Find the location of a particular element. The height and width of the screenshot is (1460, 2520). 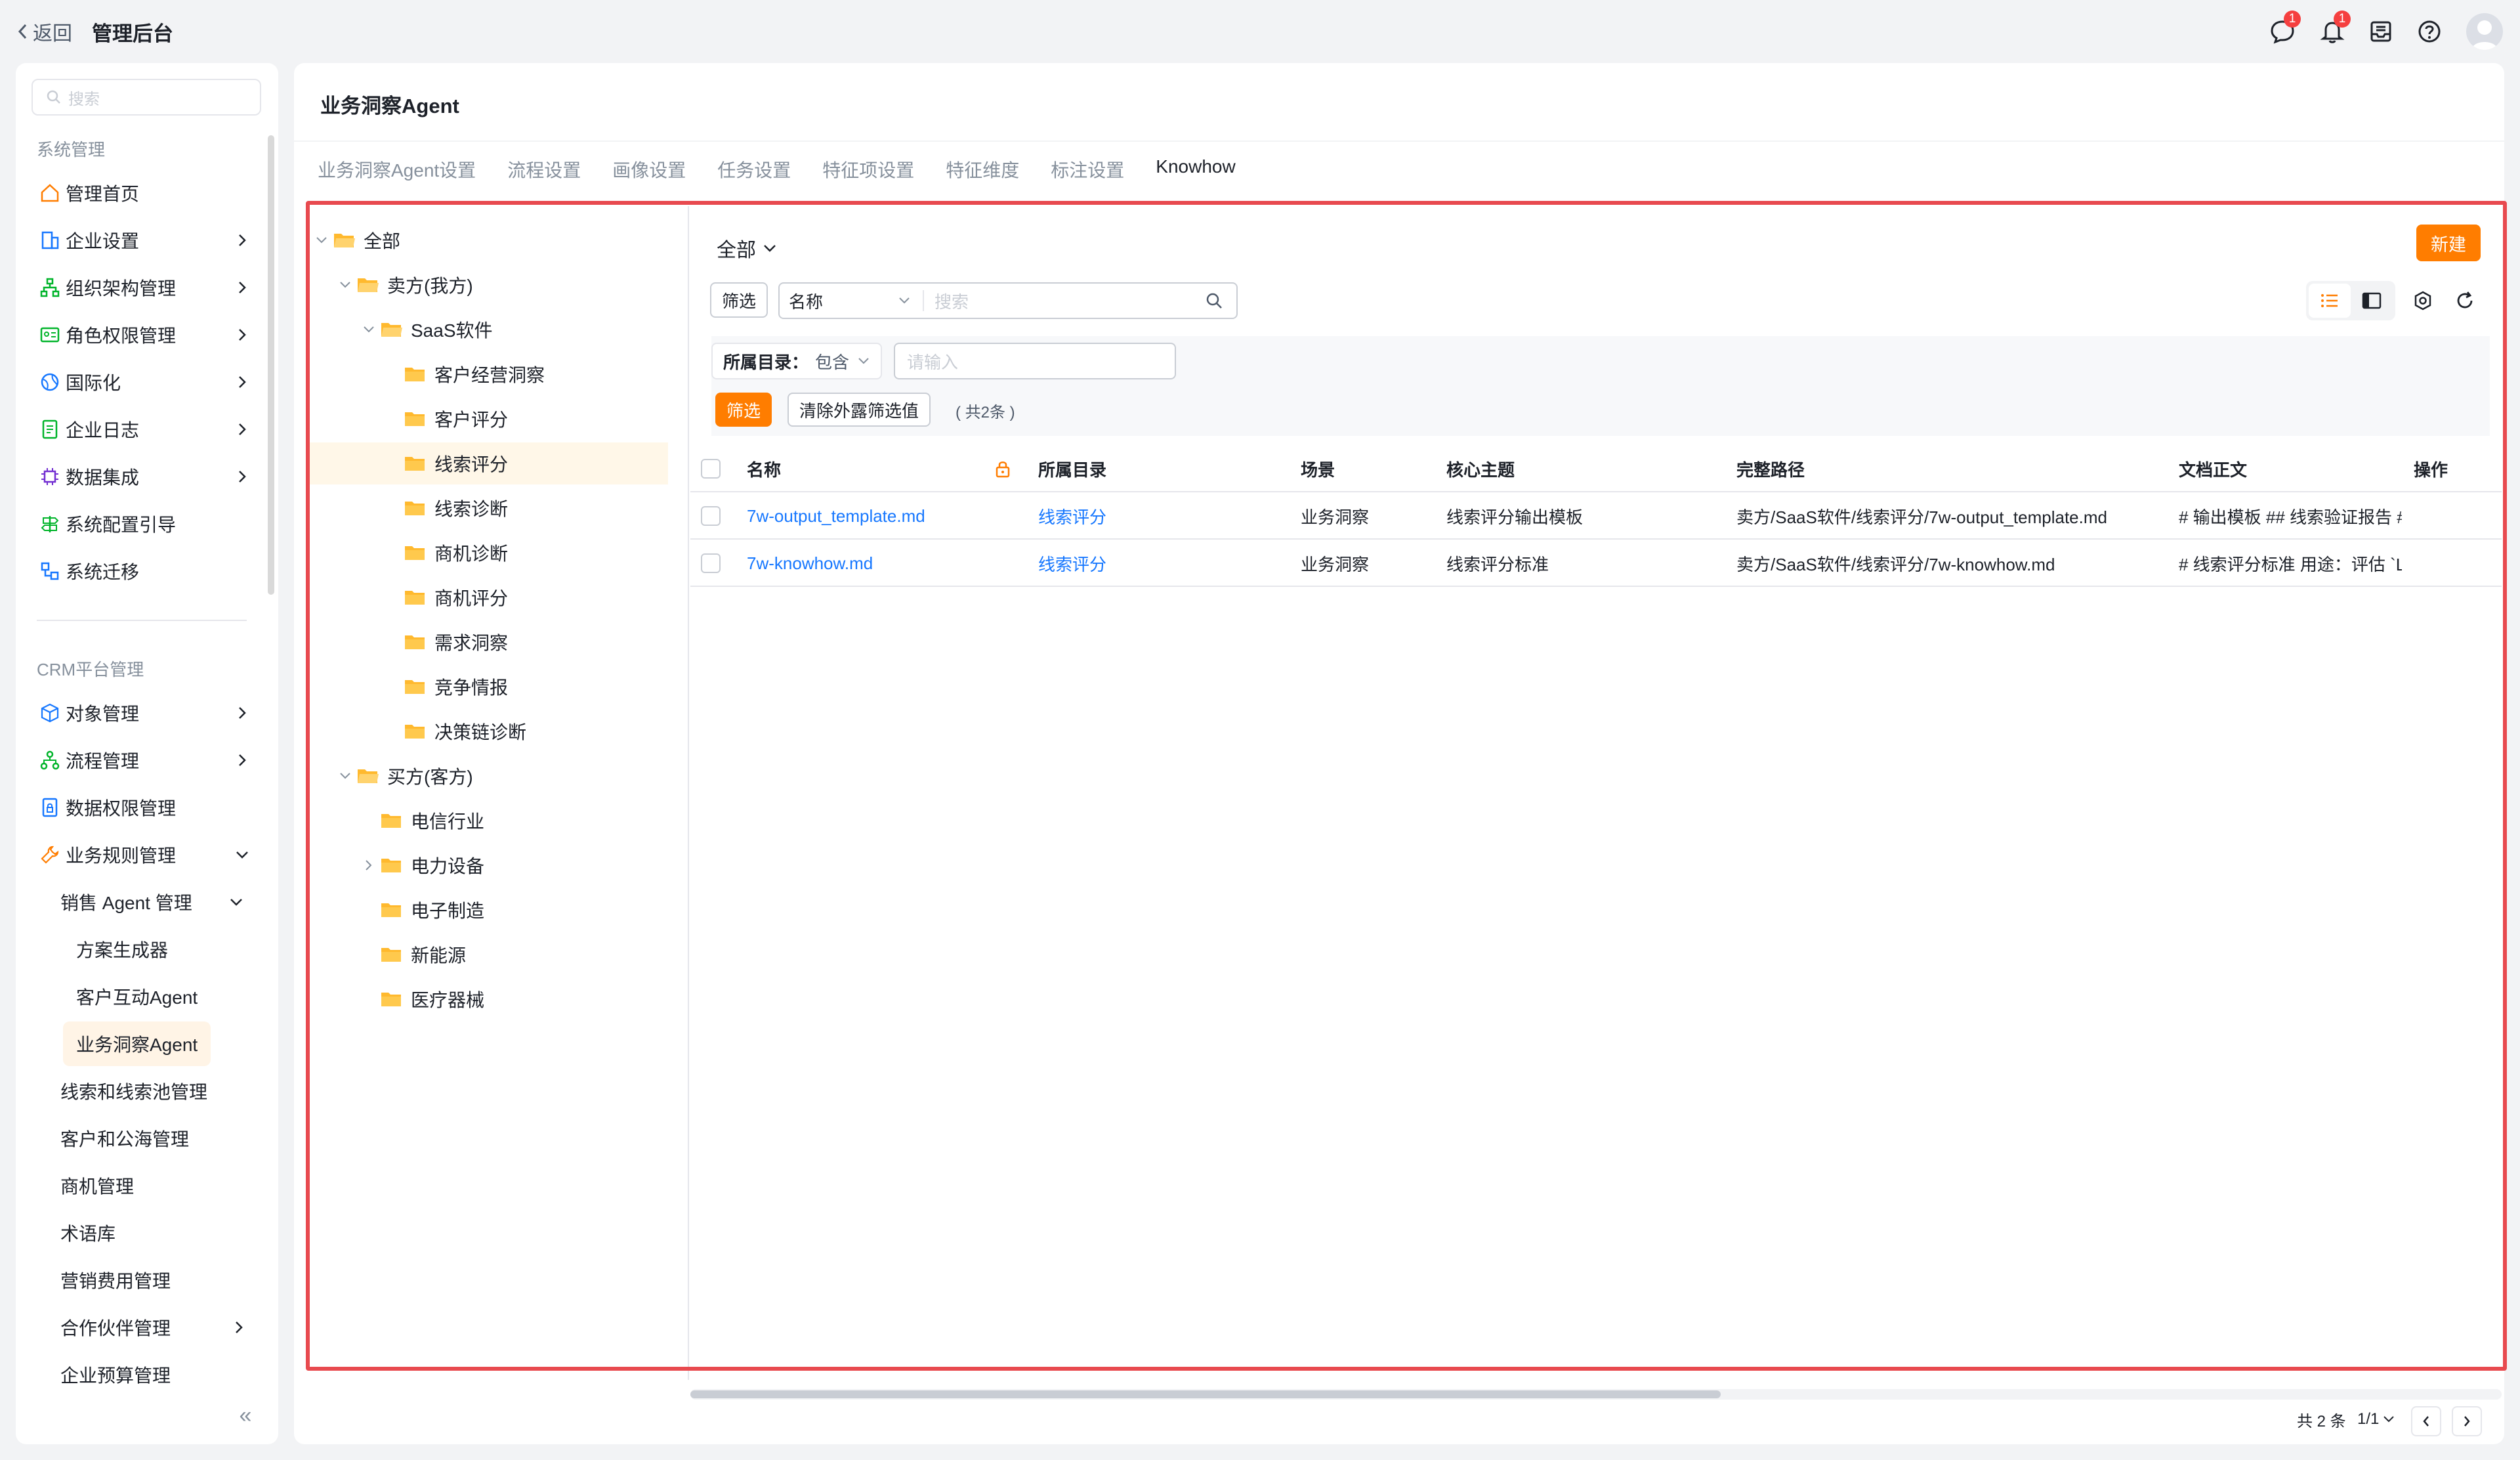

apply-filter-button: 筛选 is located at coordinates (743, 410).